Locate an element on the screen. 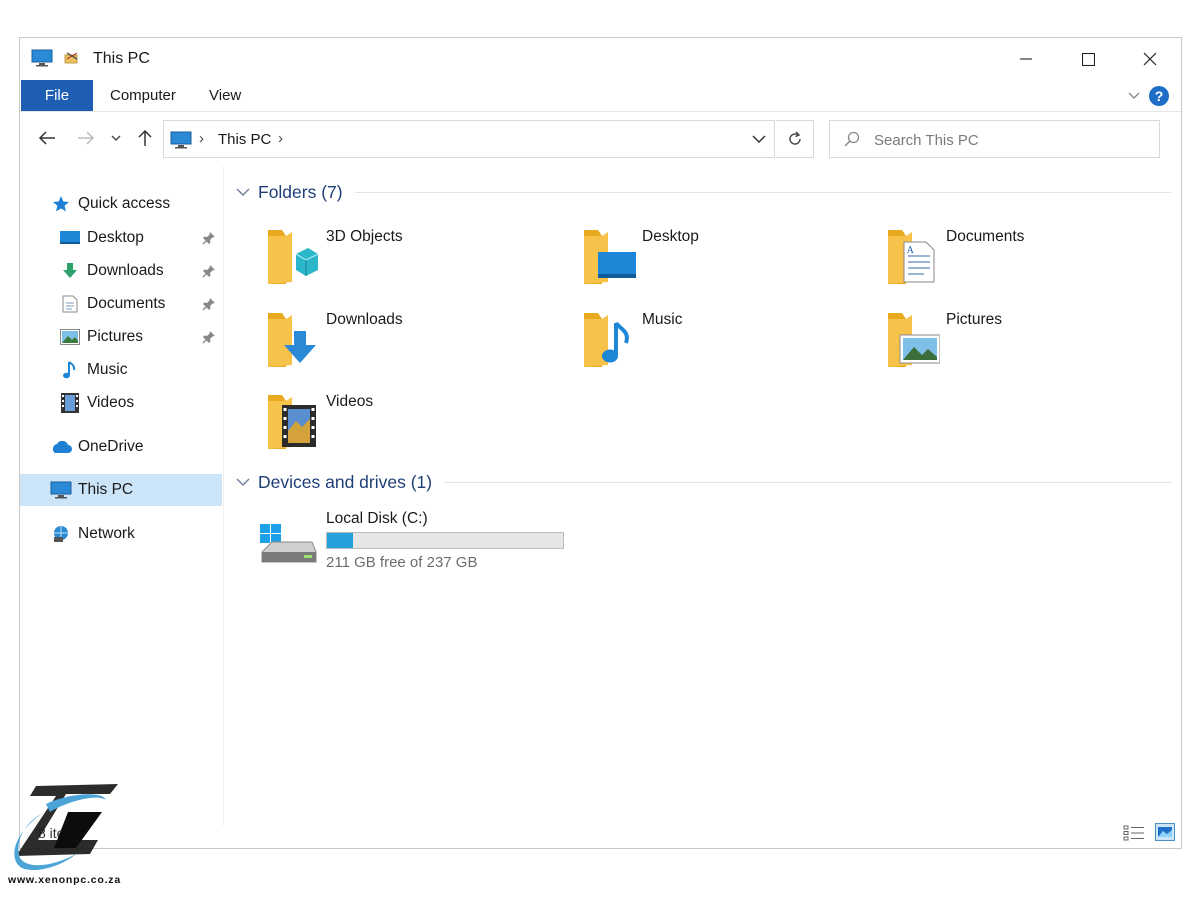  sidebar-item-music: Music is located at coordinates (121, 370).